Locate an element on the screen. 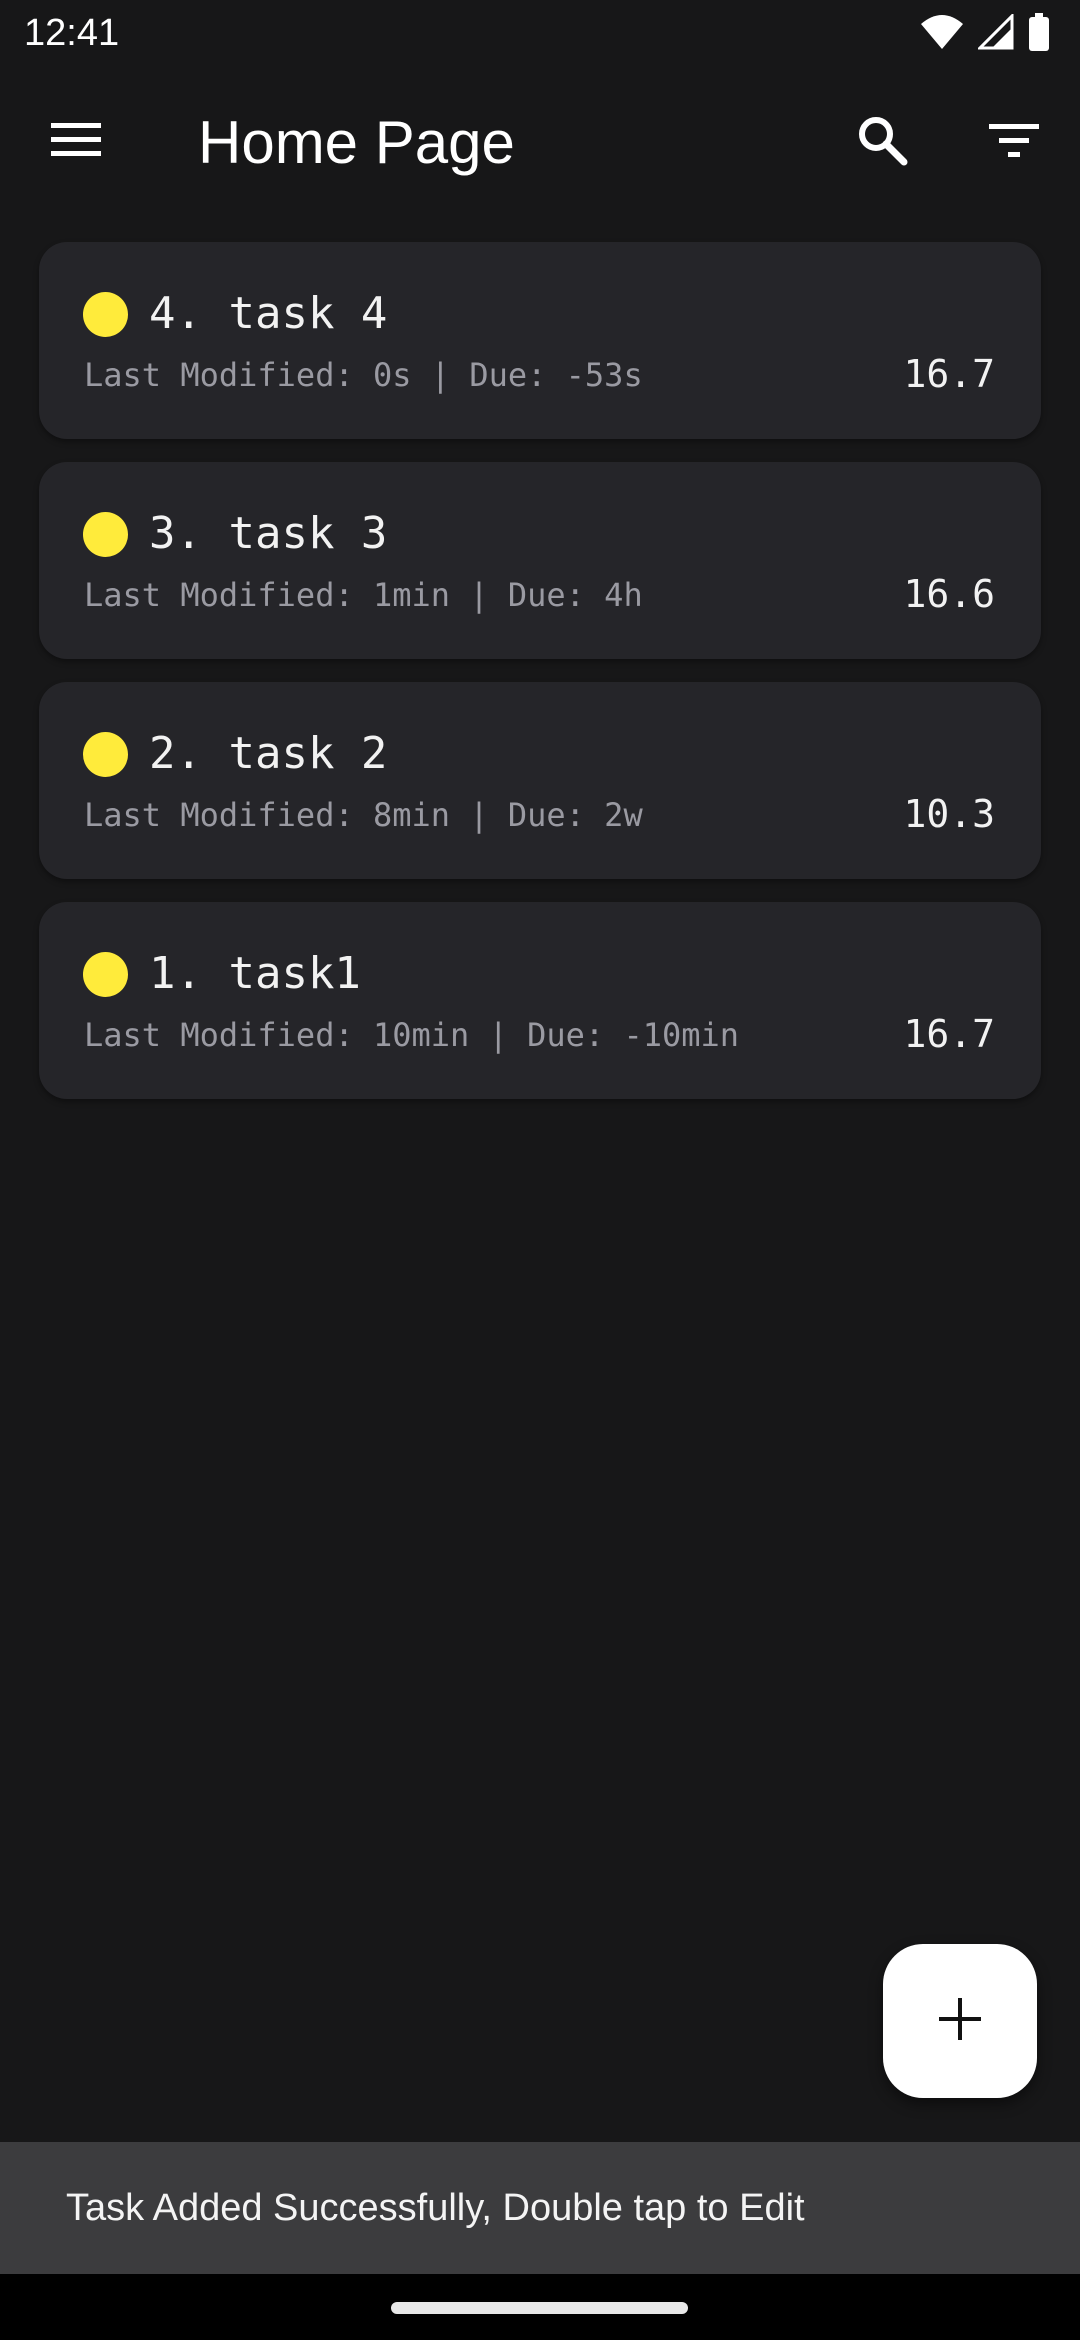  filter-icon is located at coordinates (1014, 142).